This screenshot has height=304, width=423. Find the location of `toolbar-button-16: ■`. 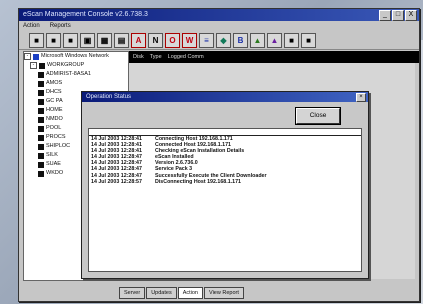

toolbar-button-16: ■ is located at coordinates (291, 40).